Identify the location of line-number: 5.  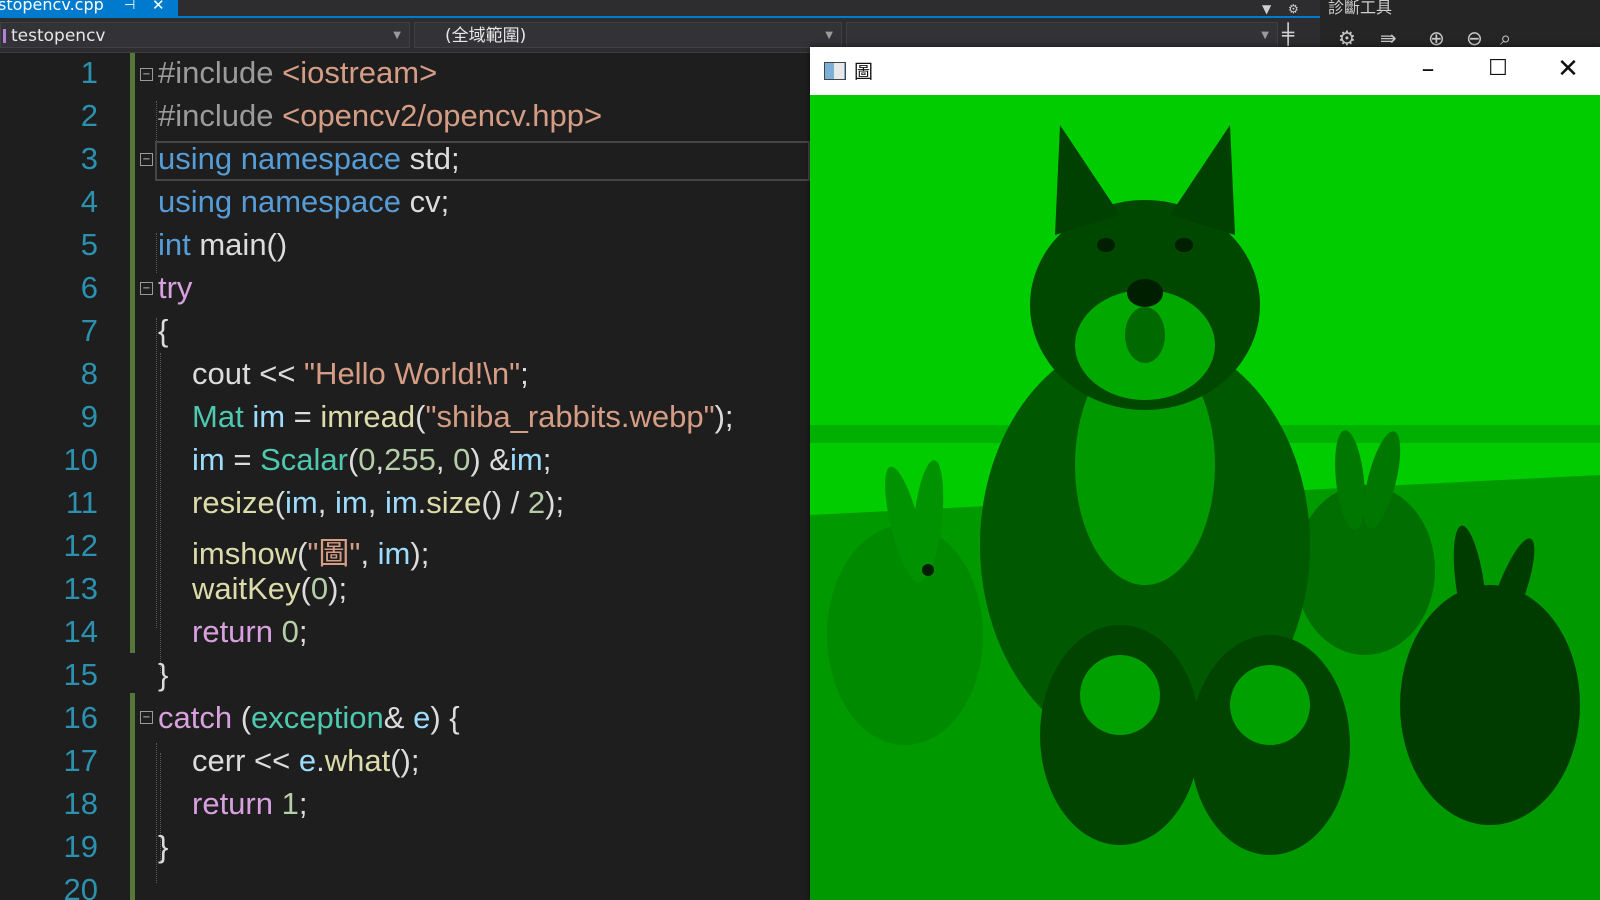
(89, 244).